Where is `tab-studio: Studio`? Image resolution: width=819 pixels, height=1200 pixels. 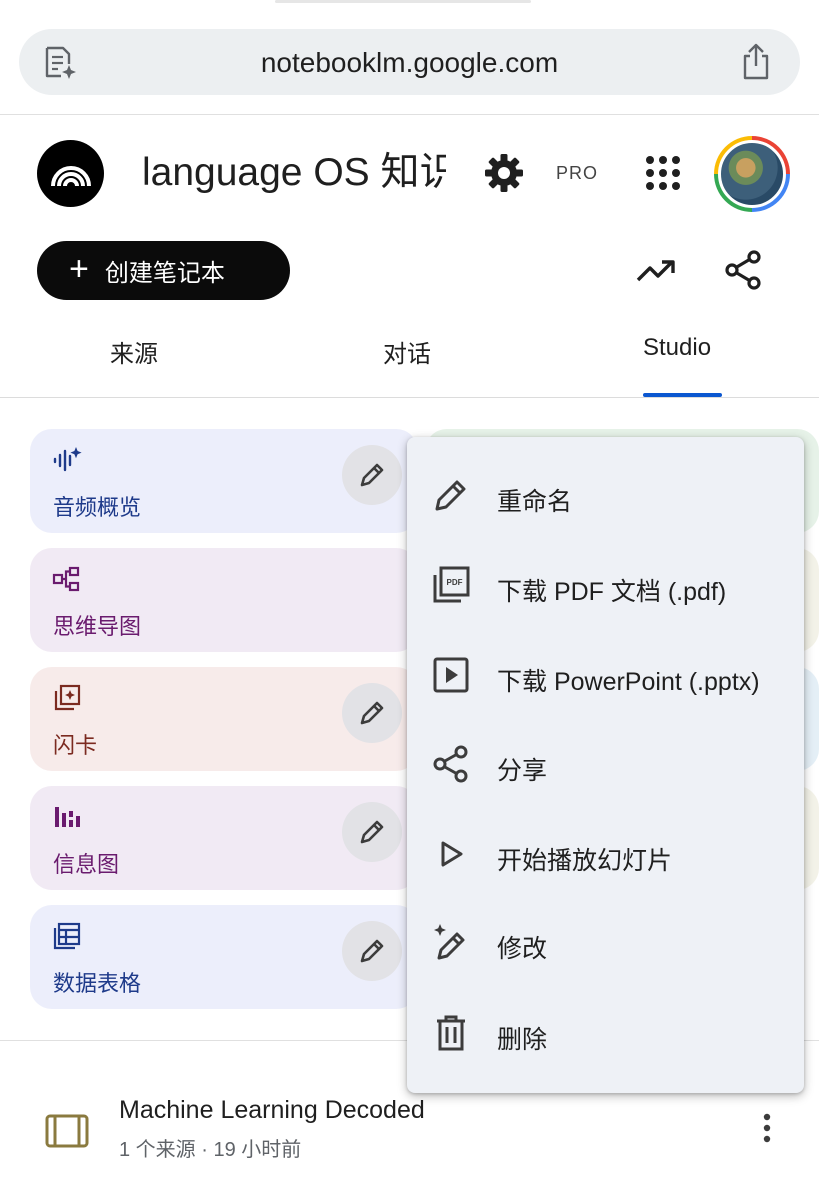
tab-studio: Studio is located at coordinates (677, 348).